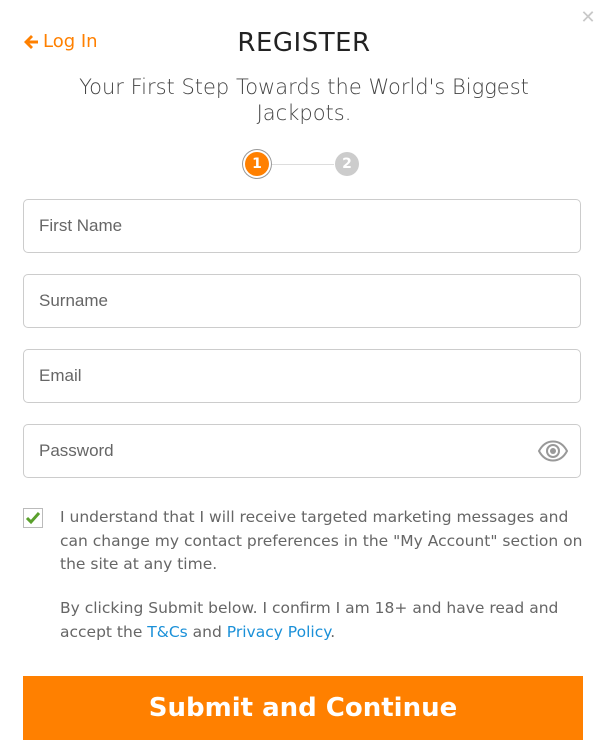 This screenshot has width=608, height=756. What do you see at coordinates (257, 164) in the screenshot?
I see `step-1-active: 1` at bounding box center [257, 164].